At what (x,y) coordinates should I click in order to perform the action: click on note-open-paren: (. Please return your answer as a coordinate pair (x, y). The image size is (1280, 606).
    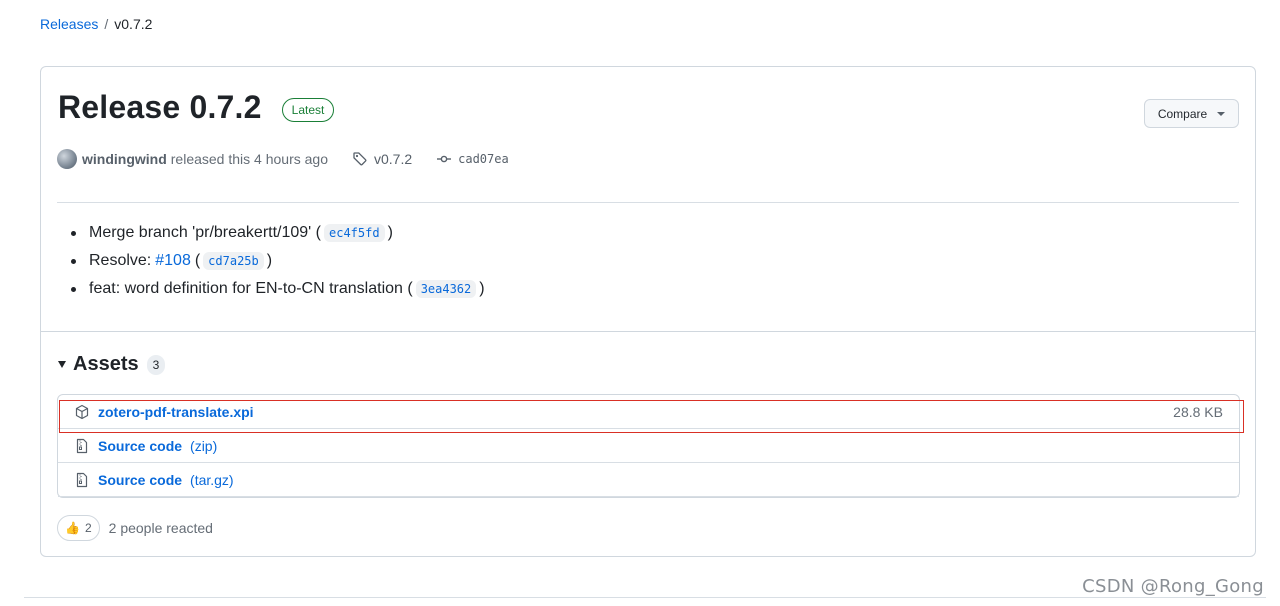
    Looking at the image, I should click on (197, 260).